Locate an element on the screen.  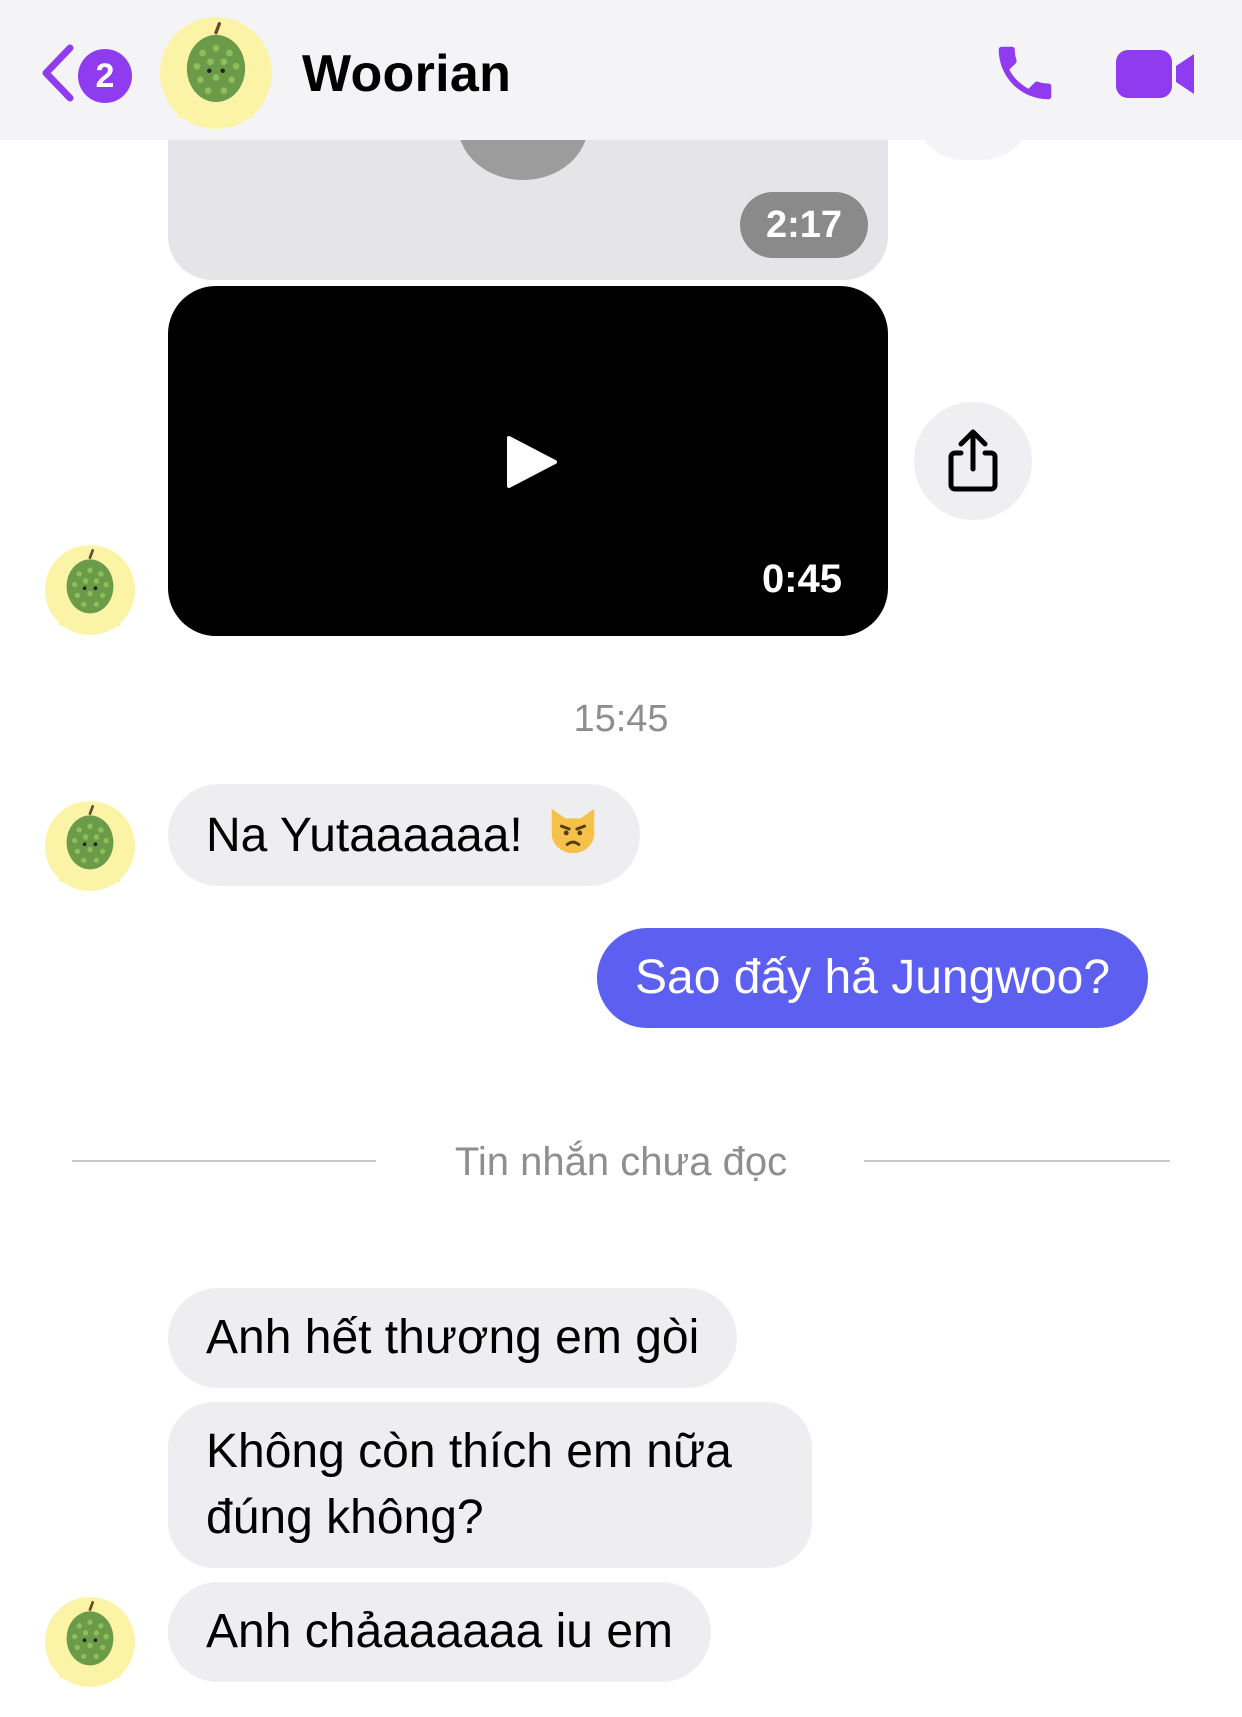
received-message: Na Yutaaaaaa! is located at coordinates (404, 835).